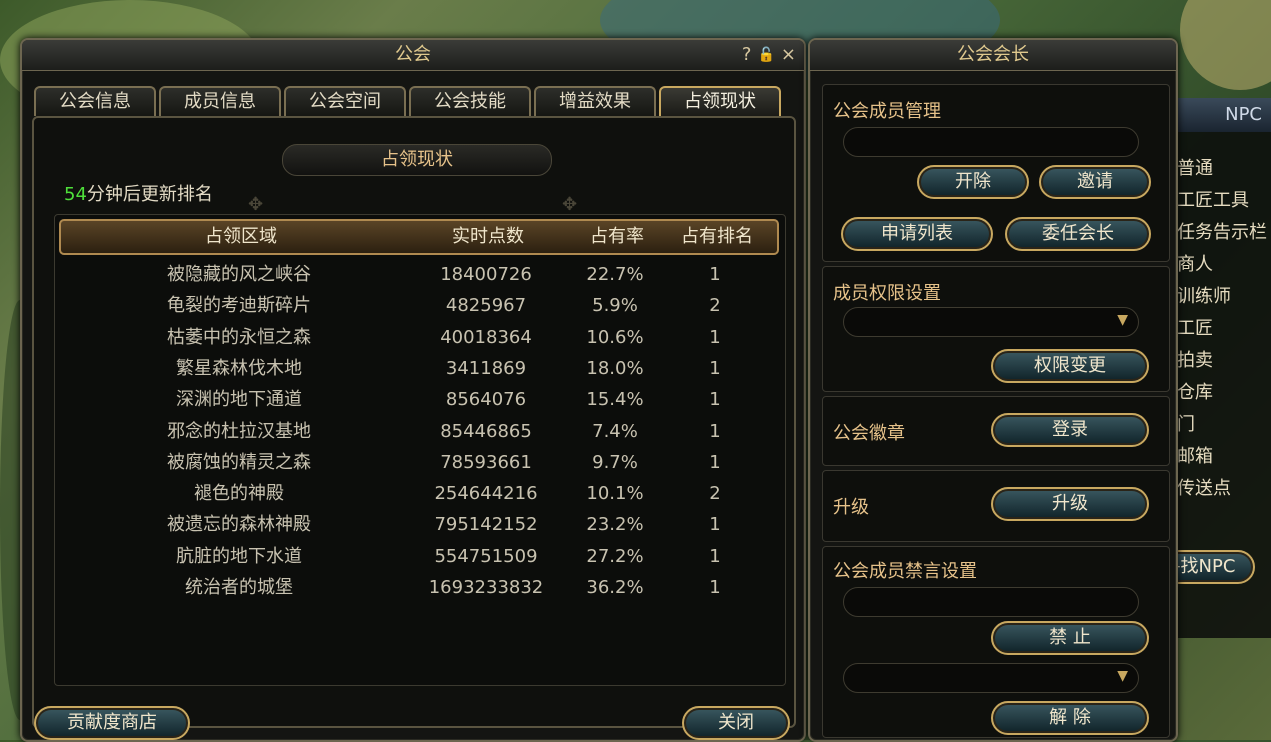 This screenshot has width=1271, height=742. What do you see at coordinates (615, 525) in the screenshot?
I see `cell-rate: 23.2%` at bounding box center [615, 525].